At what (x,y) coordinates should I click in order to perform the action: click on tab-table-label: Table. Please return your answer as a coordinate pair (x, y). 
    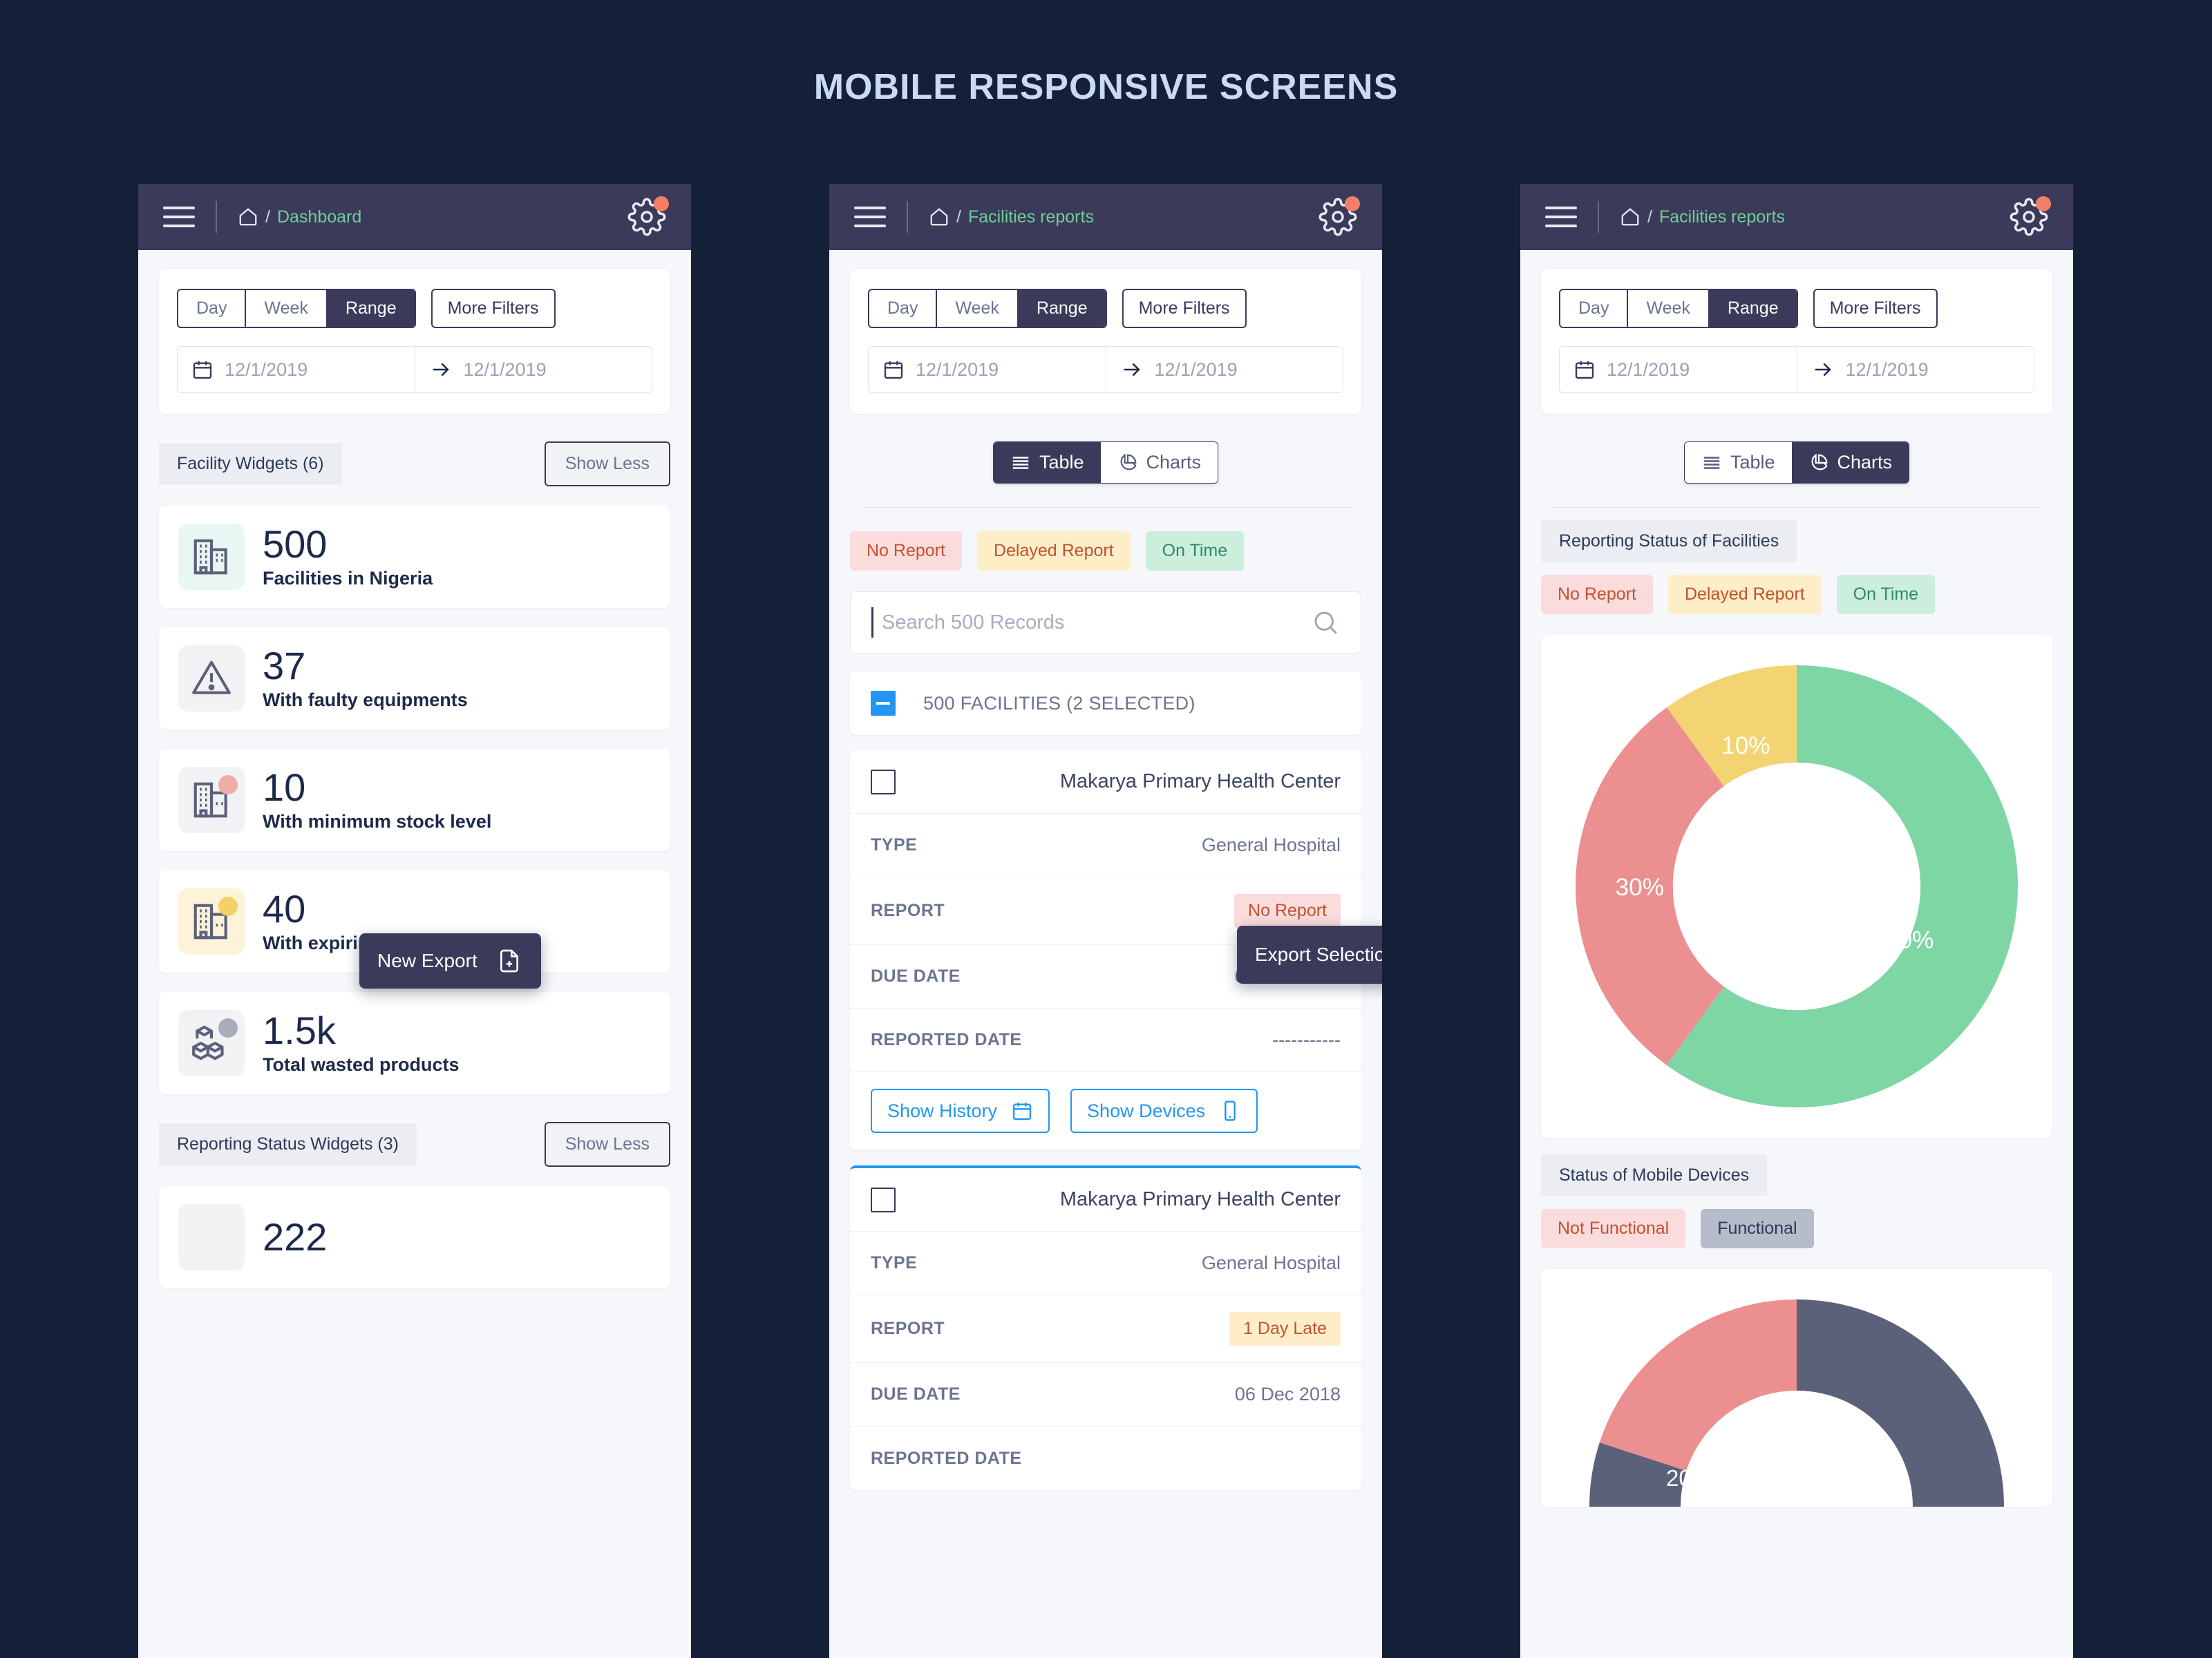
    Looking at the image, I should click on (1061, 462).